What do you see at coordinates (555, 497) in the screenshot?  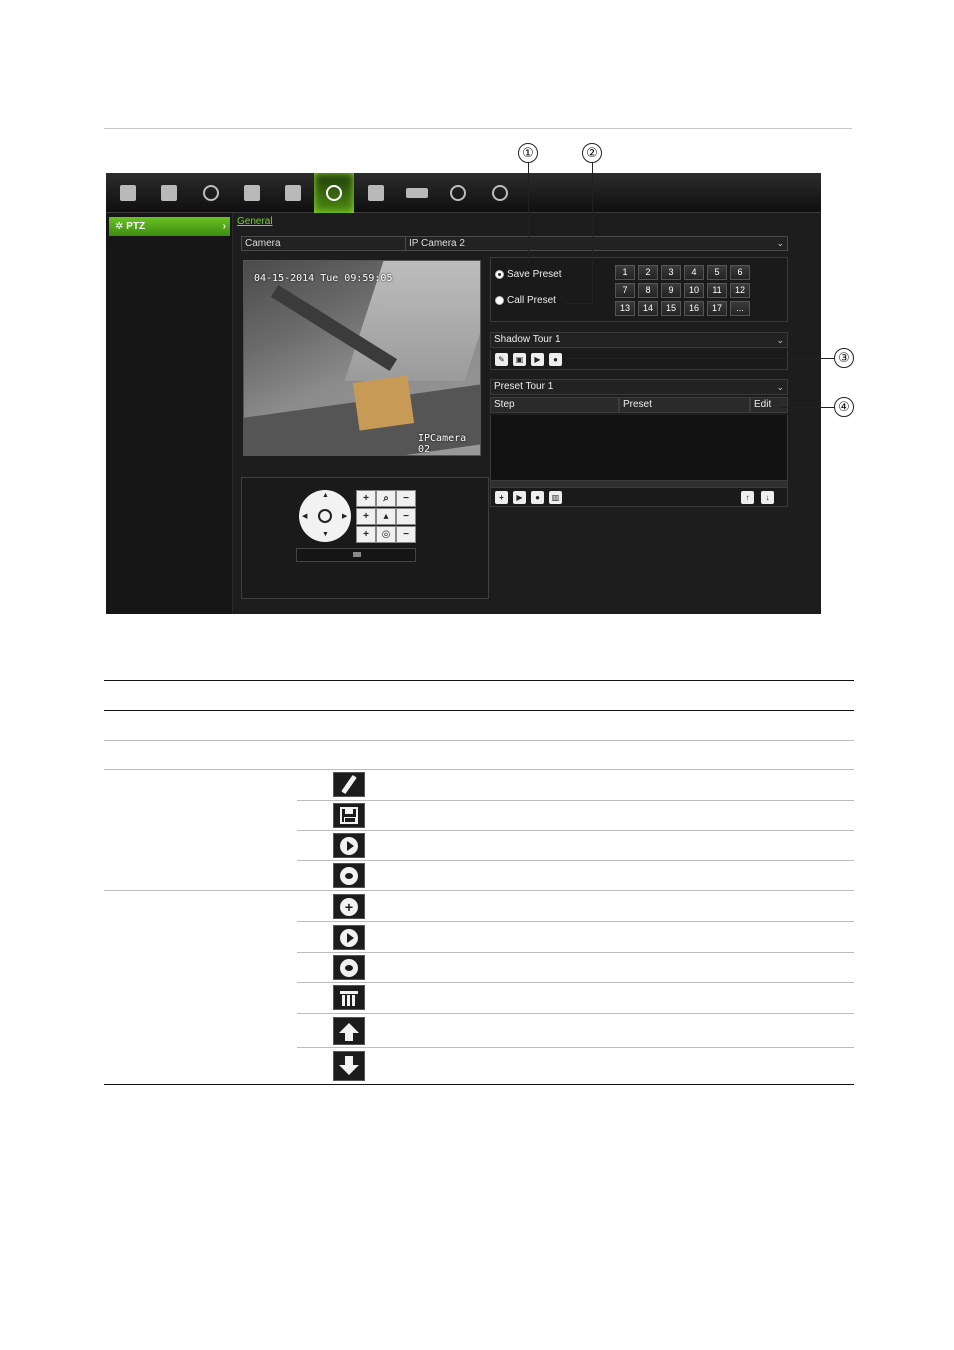 I see `trash-icon: ▥` at bounding box center [555, 497].